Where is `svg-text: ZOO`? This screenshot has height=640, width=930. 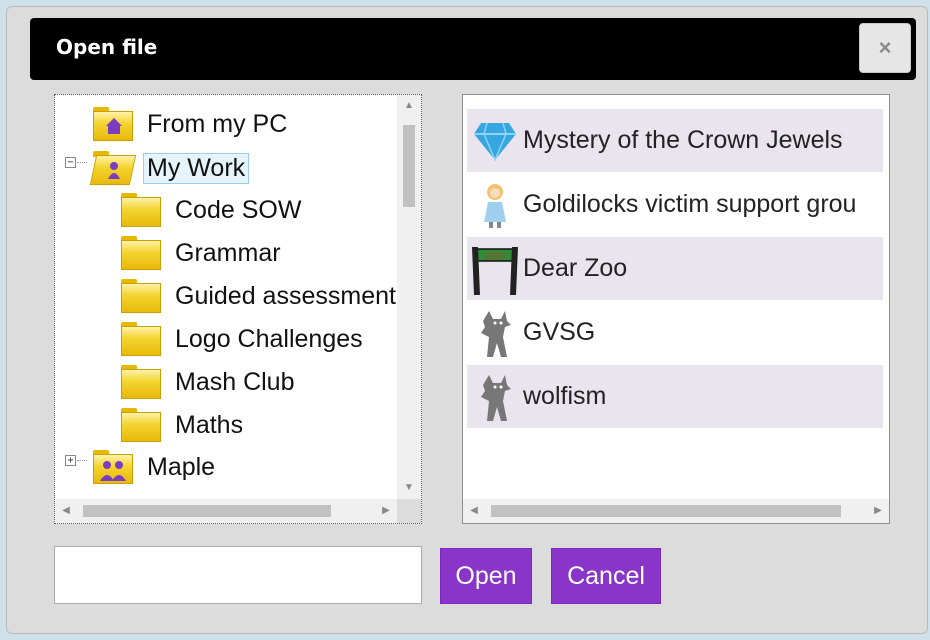
svg-text: ZOO is located at coordinates (495, 257).